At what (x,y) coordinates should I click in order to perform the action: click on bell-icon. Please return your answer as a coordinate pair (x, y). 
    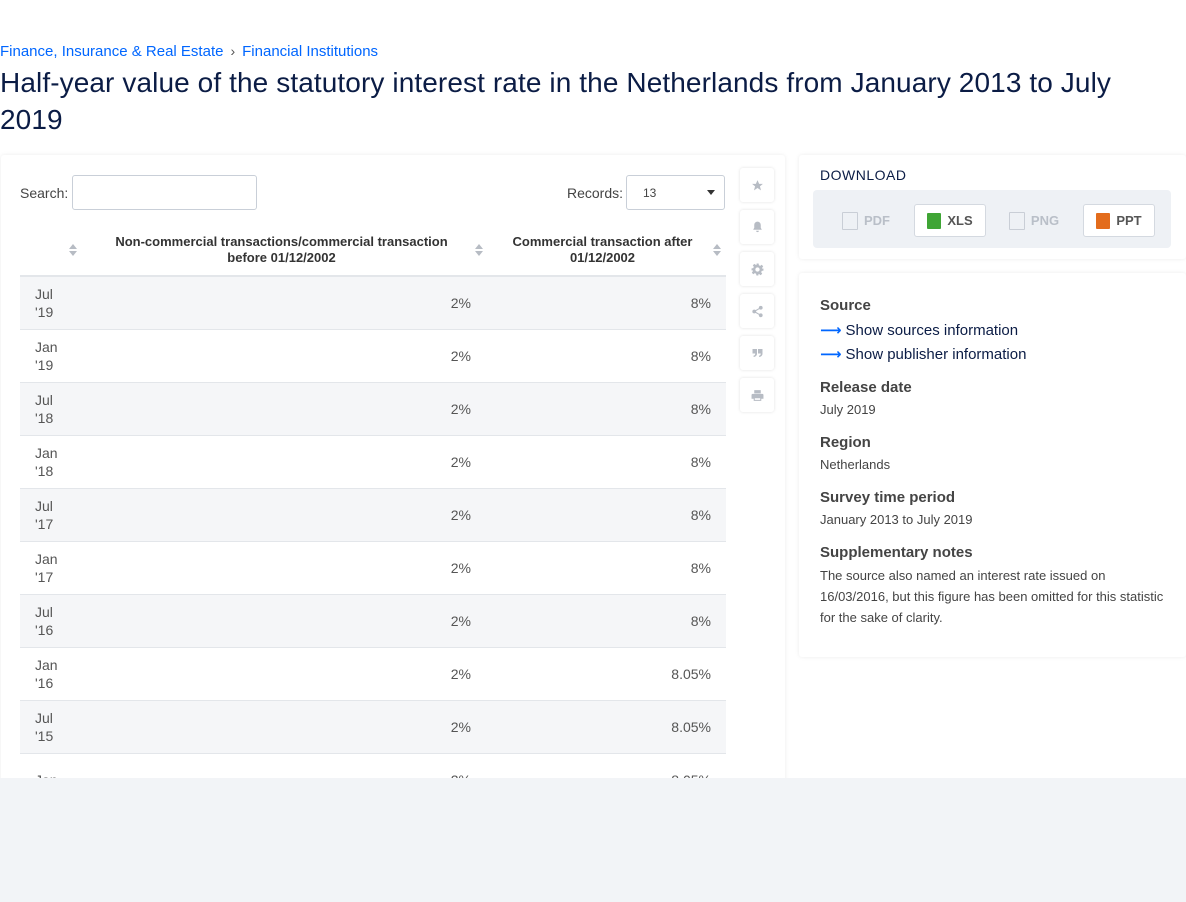
    Looking at the image, I should click on (757, 227).